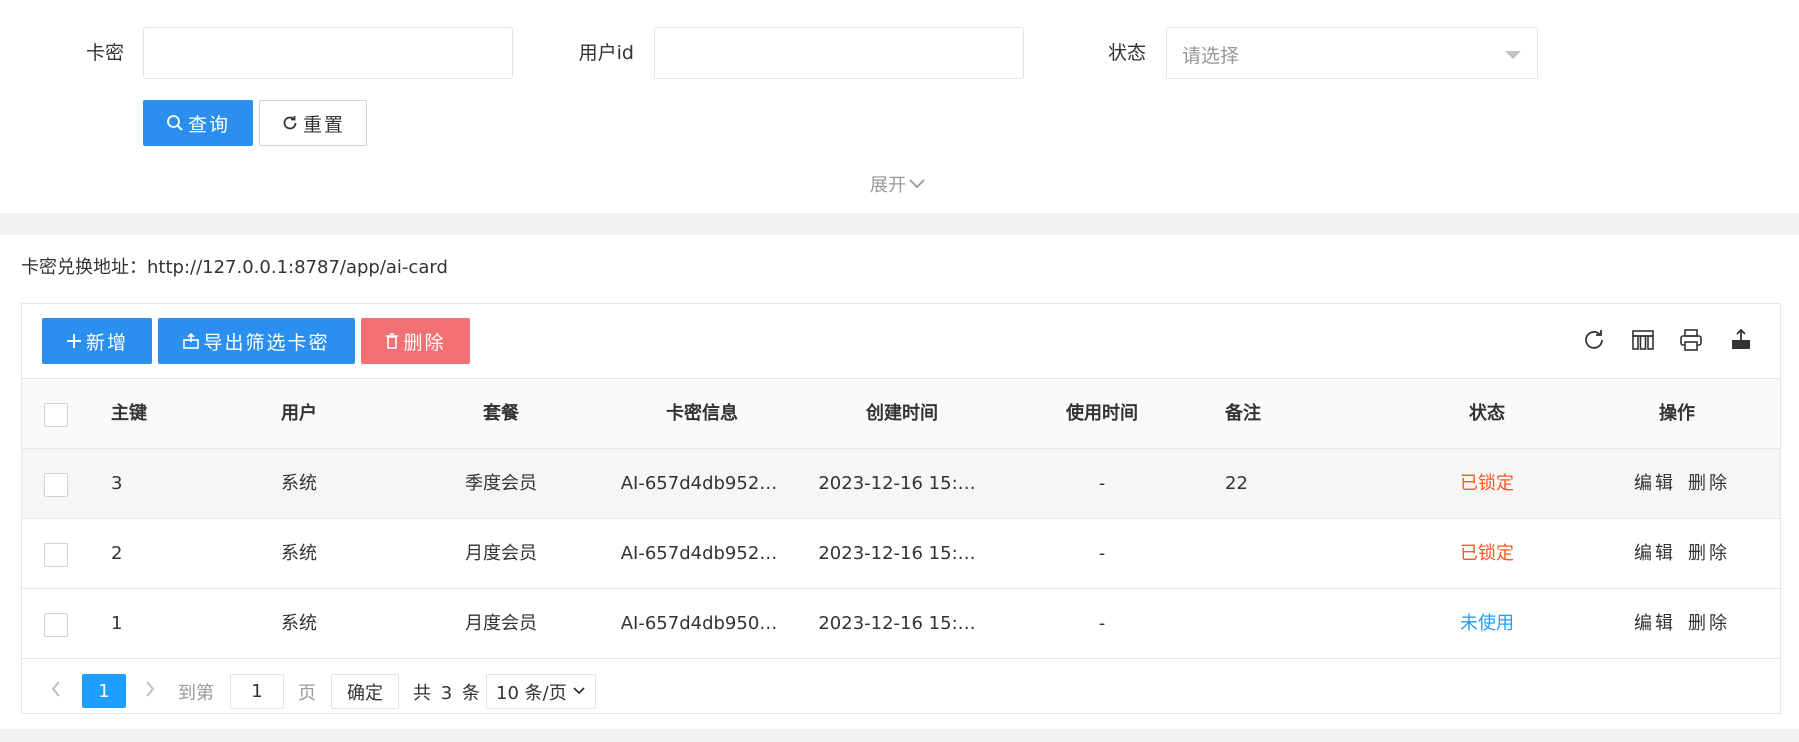 This screenshot has width=1799, height=742. Describe the element at coordinates (1487, 623) in the screenshot. I see `cell-status: 未使用` at that location.